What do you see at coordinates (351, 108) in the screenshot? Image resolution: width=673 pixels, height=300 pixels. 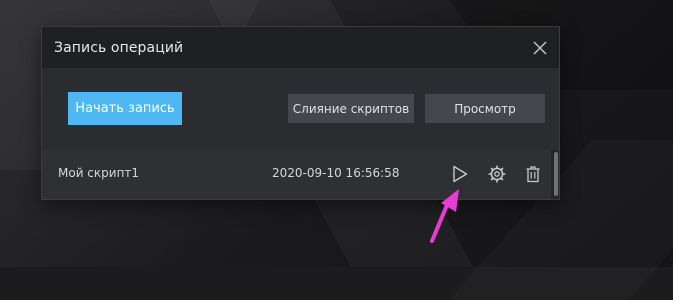 I see `merge-scripts-button: Слияние скриптов` at bounding box center [351, 108].